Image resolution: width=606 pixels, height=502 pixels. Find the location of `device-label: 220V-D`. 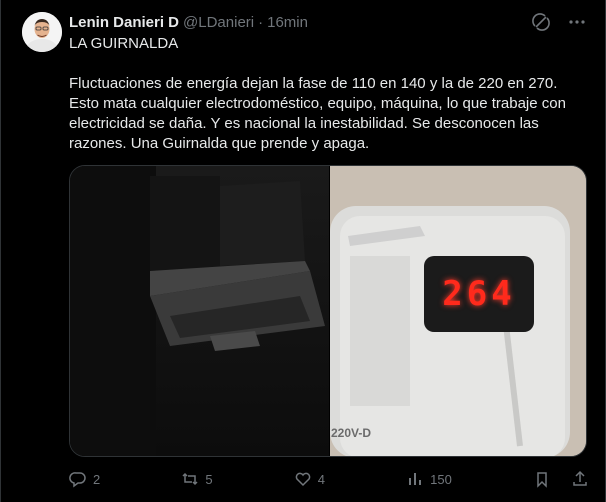

device-label: 220V-D is located at coordinates (351, 433).